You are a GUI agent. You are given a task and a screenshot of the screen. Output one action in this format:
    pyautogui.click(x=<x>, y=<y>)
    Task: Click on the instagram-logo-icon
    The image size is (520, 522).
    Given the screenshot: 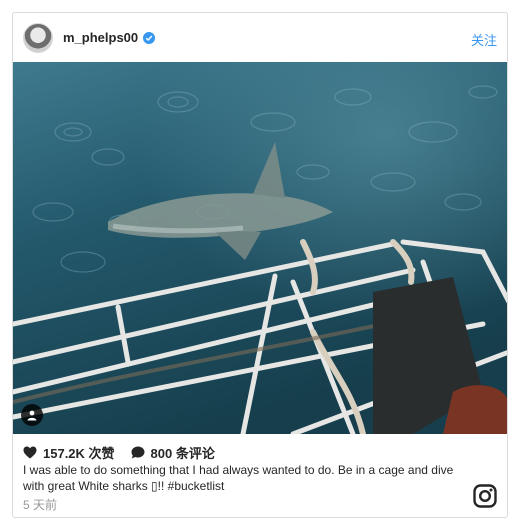 What is the action you would take?
    pyautogui.click(x=485, y=498)
    